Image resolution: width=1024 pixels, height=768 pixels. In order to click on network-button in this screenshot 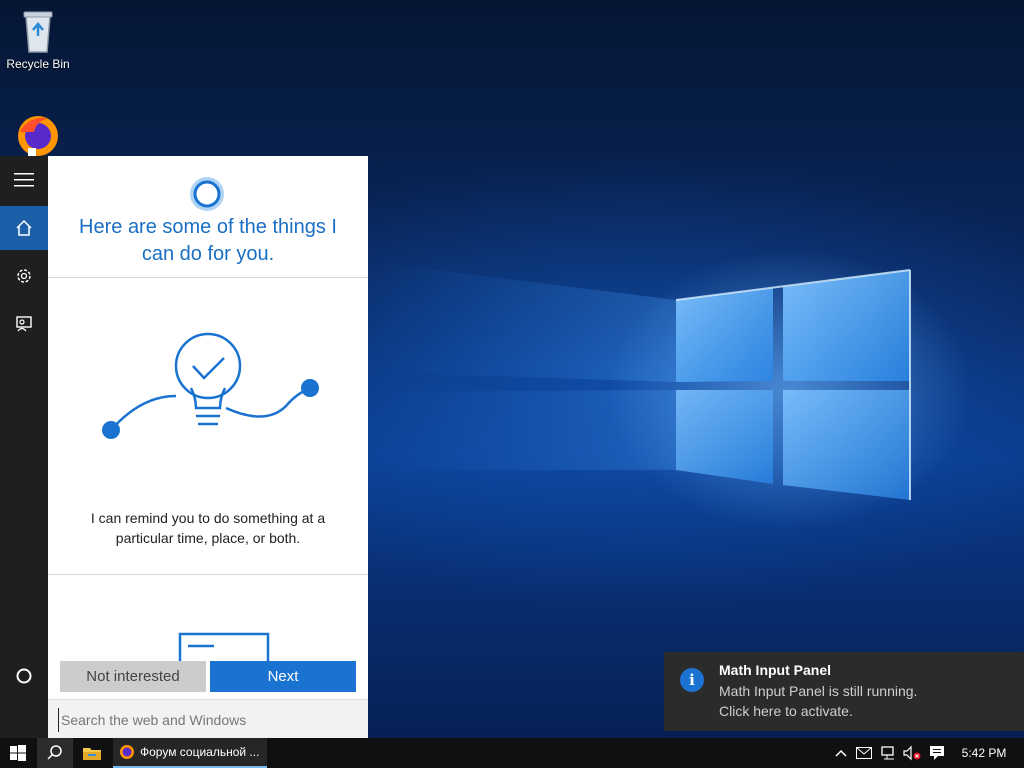, I will do `click(889, 753)`.